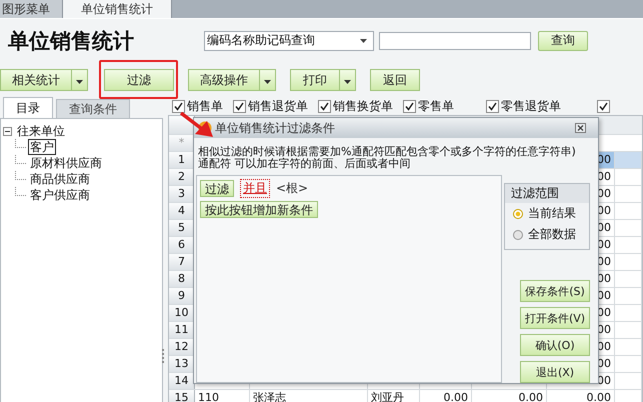 The image size is (643, 402). I want to click on row-number: 15, so click(182, 396).